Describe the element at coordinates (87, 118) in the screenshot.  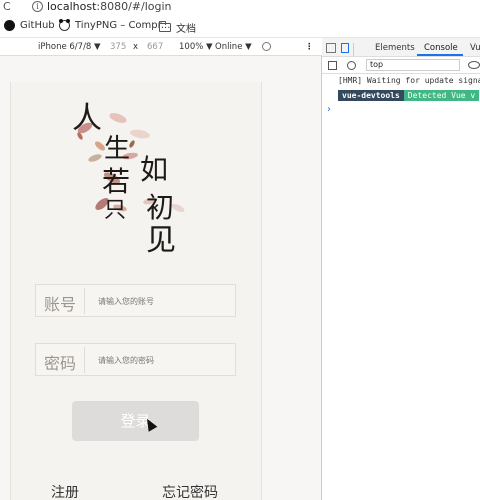
I see `art-char: 人` at that location.